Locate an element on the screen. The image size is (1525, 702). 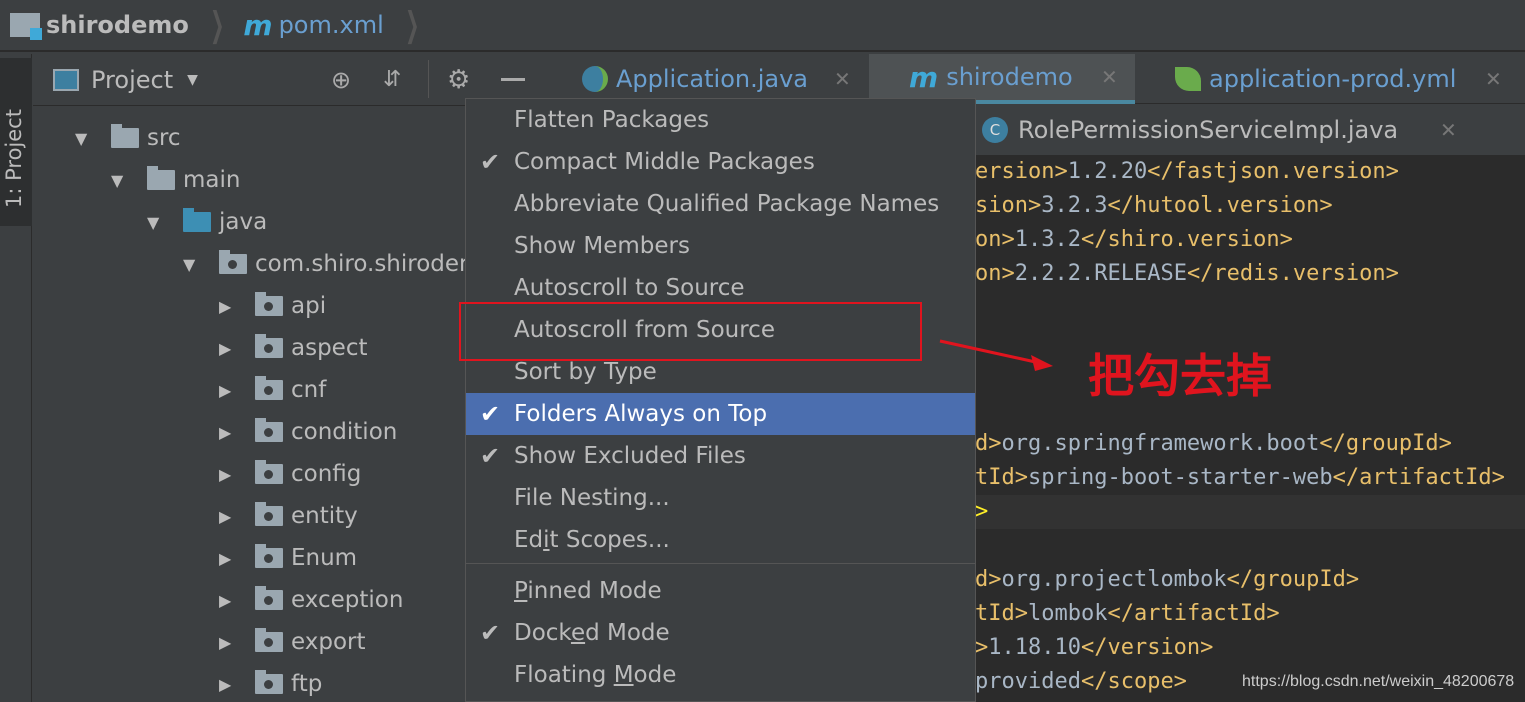
breadcrumb-project-label: shirodemo is located at coordinates (117, 25).